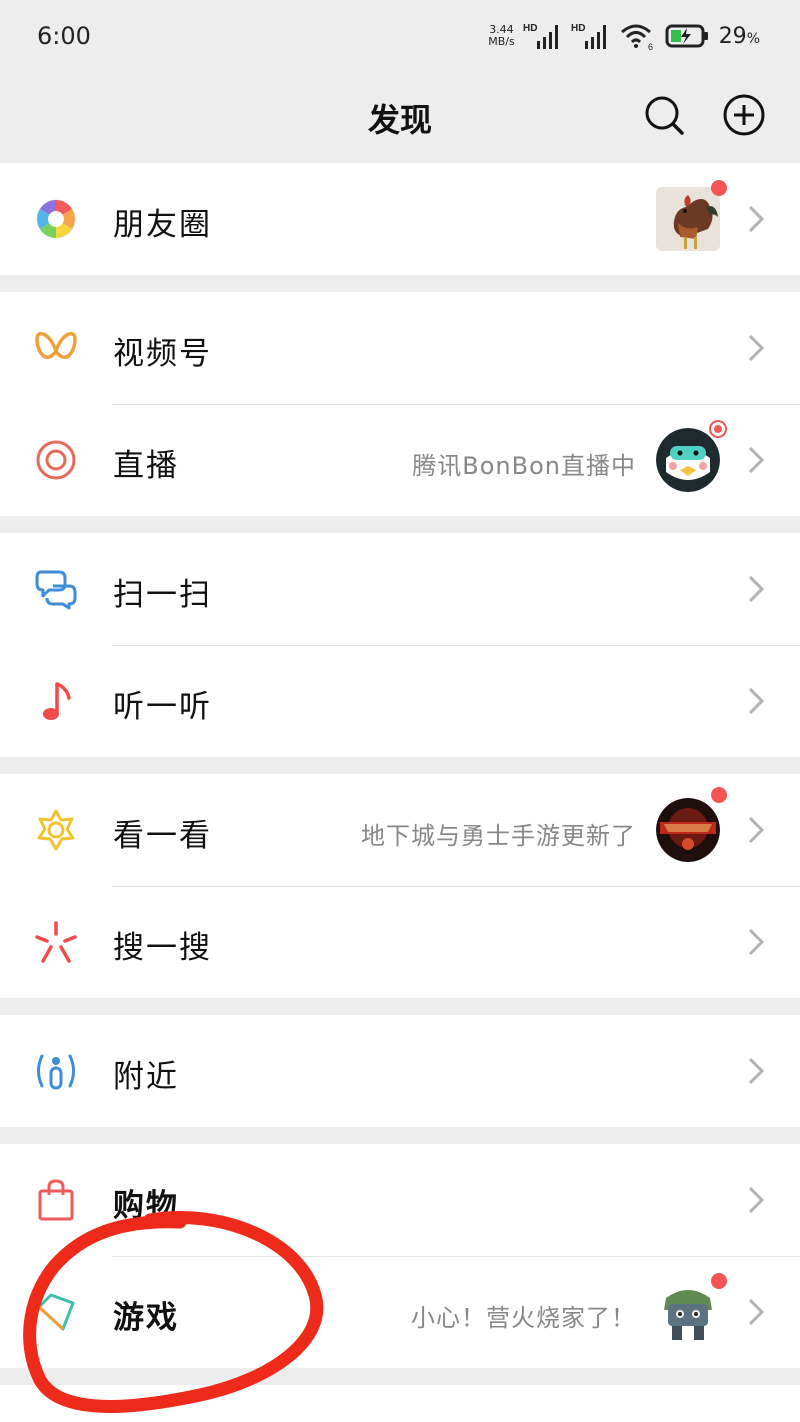 Image resolution: width=800 pixels, height=1422 pixels. What do you see at coordinates (162, 225) in the screenshot?
I see `menu-item-label: 朋友圈` at bounding box center [162, 225].